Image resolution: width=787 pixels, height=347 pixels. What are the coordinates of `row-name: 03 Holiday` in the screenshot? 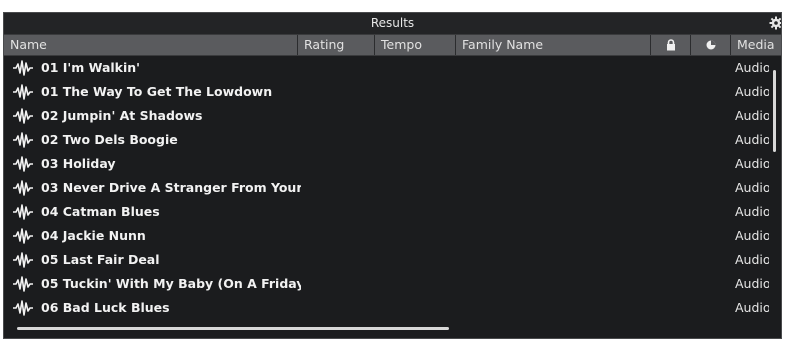 It's located at (78, 163).